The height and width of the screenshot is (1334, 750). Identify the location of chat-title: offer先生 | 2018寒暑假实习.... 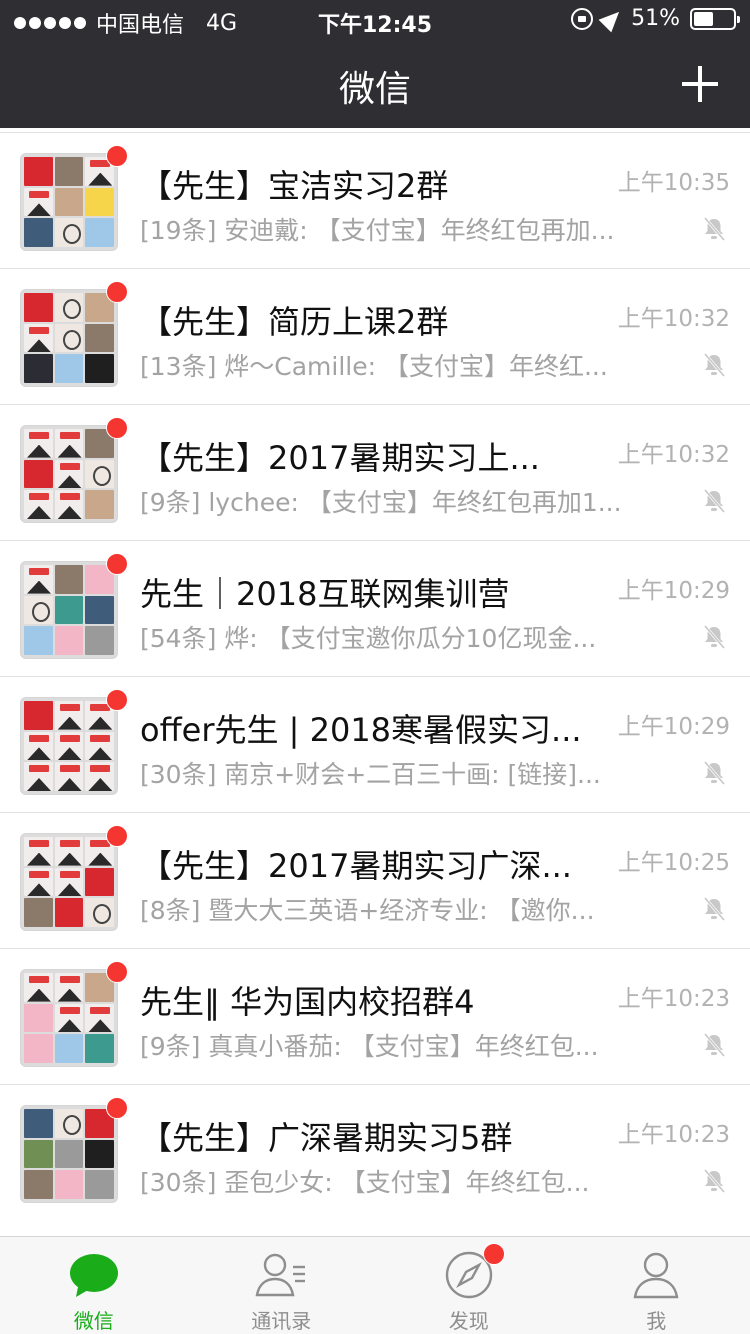
(361, 730).